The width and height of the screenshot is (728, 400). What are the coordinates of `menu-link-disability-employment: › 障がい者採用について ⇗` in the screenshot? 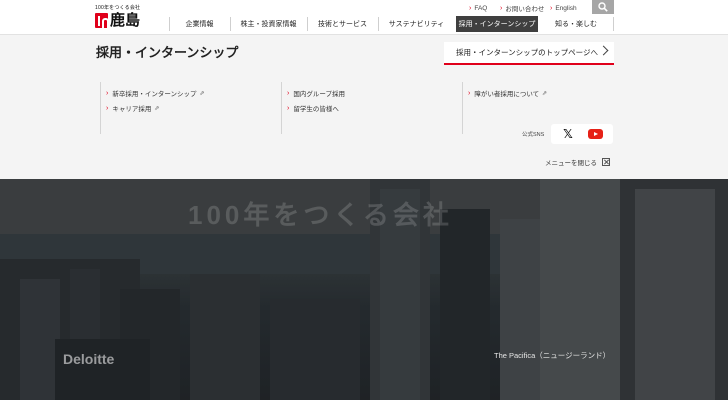 It's located at (508, 93).